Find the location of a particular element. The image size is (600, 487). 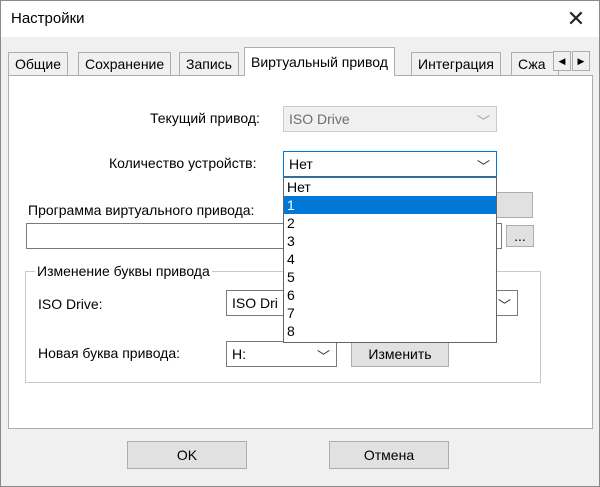

dropdown-option: 7 is located at coordinates (390, 313).